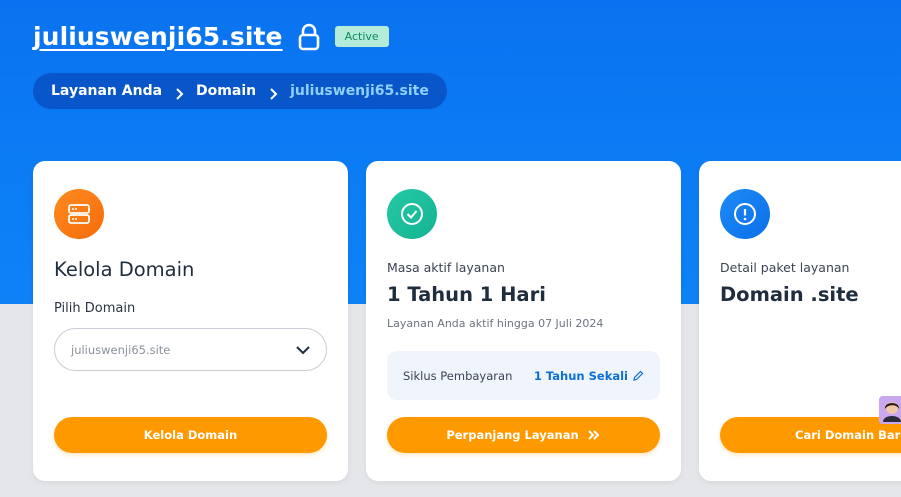 This screenshot has height=497, width=901. I want to click on package-detail-value: Domain .site, so click(789, 294).